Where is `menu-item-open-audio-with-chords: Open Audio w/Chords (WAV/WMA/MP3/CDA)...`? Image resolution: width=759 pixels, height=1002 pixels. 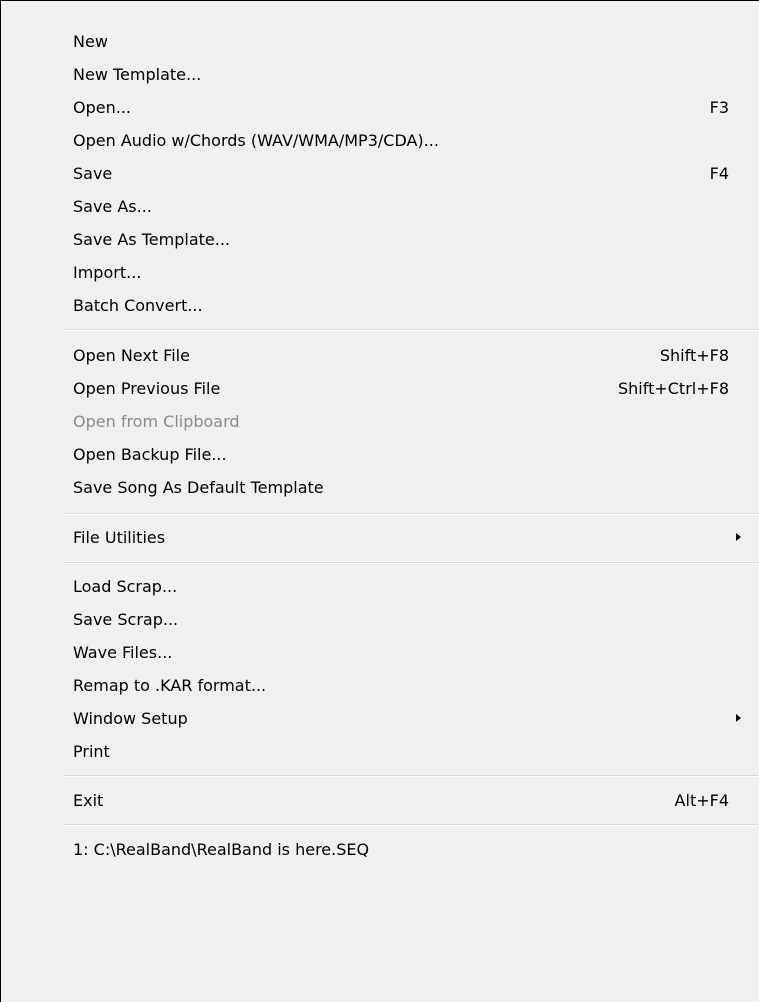
menu-item-open-audio-with-chords: Open Audio w/Chords (WAV/WMA/MP3/CDA)... is located at coordinates (407, 140).